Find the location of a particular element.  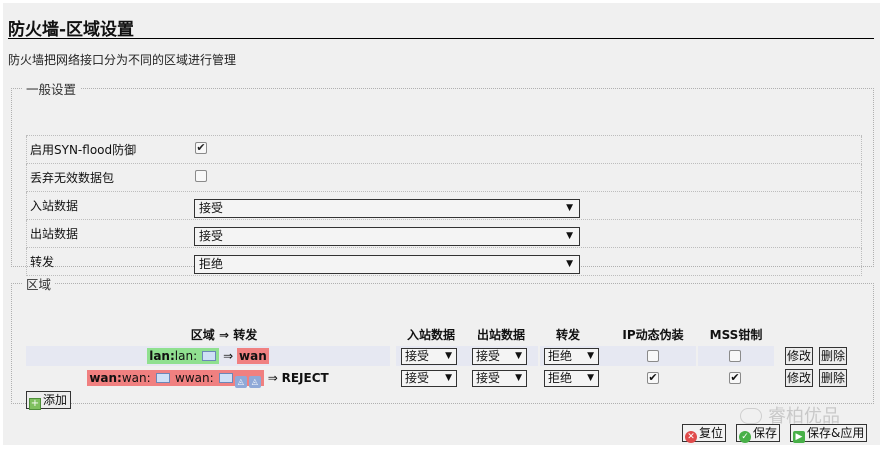

add-zone-button: + 添加 is located at coordinates (49, 400).